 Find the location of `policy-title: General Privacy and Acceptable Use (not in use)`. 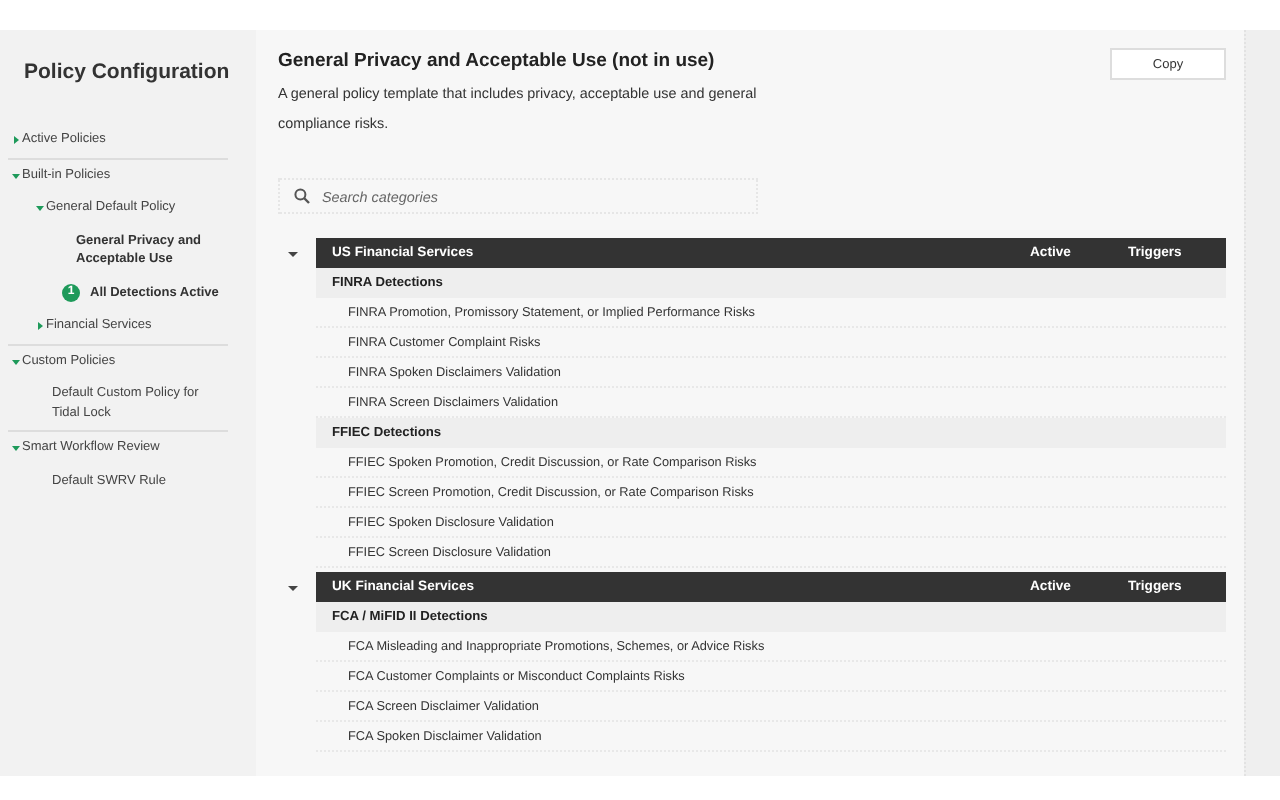

policy-title: General Privacy and Acceptable Use (not in use) is located at coordinates (497, 61).